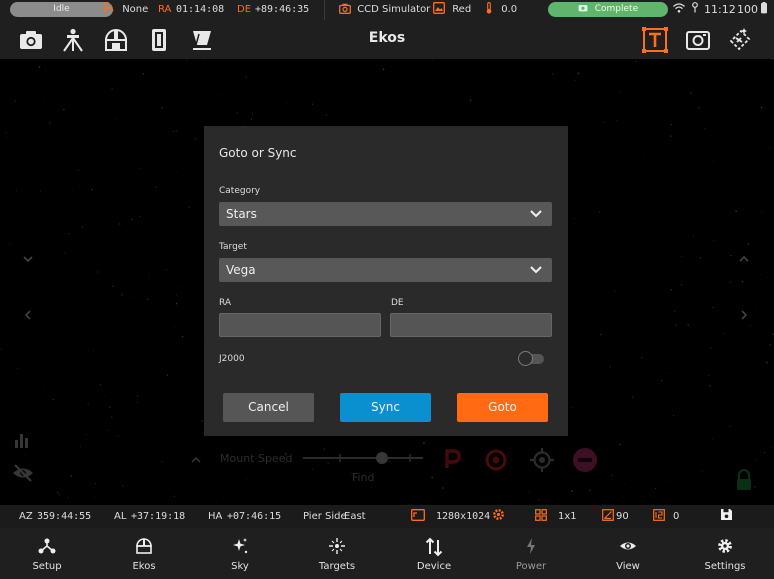  What do you see at coordinates (244, 9) in the screenshot?
I see `de-label: DE` at bounding box center [244, 9].